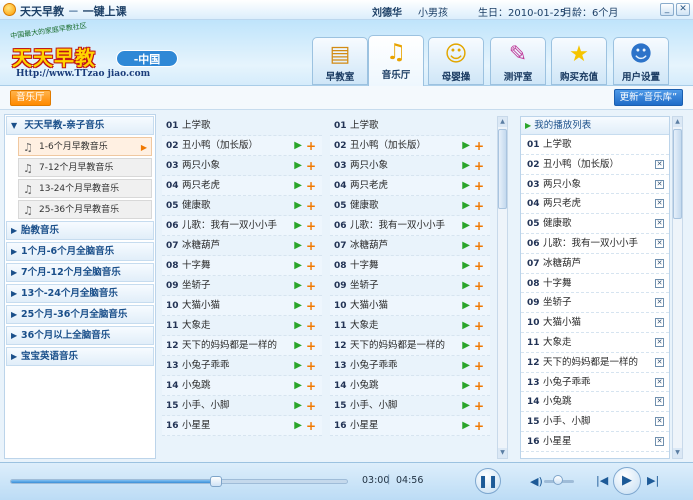 This screenshot has width=693, height=500. What do you see at coordinates (595, 264) in the screenshot?
I see `playlist-row: 07 冰糖葫芦 ✕` at bounding box center [595, 264].